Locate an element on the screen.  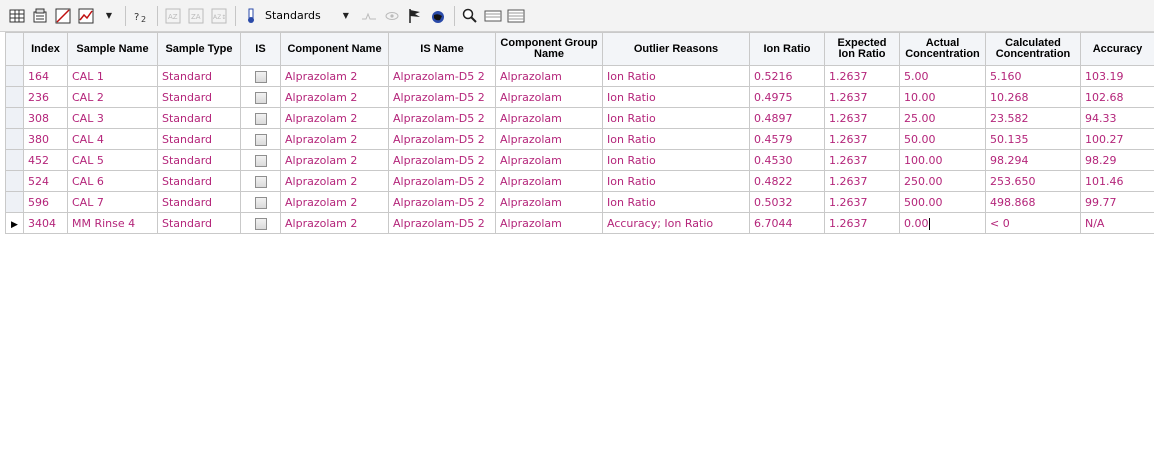
cell-calculated-concentration: 98.294 is located at coordinates (1033, 160).